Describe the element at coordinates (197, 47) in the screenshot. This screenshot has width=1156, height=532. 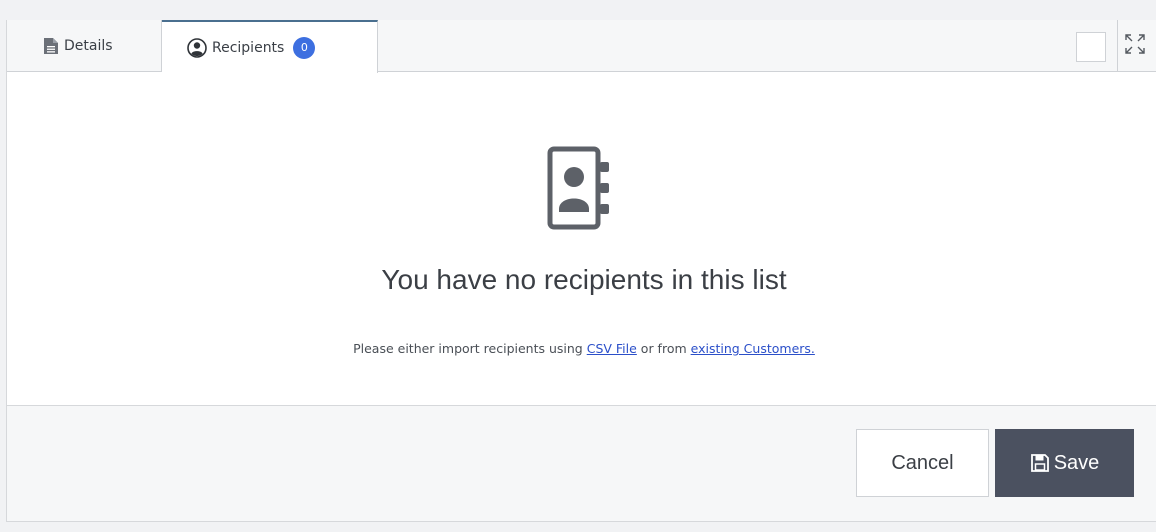
I see `user-circle-icon` at that location.